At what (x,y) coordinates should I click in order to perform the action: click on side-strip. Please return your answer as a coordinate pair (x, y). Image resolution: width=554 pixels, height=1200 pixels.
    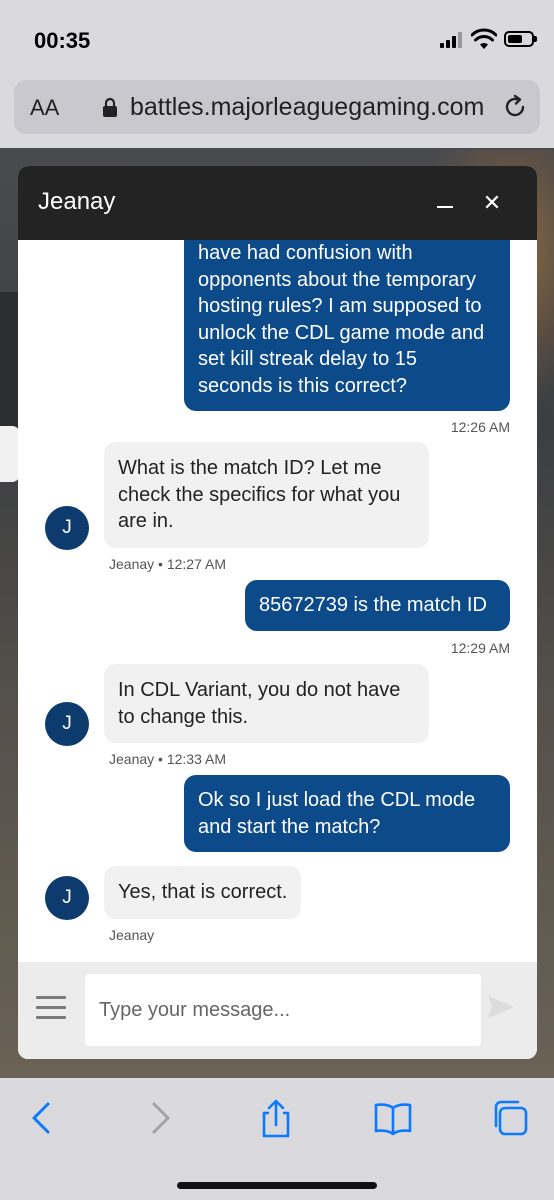
    Looking at the image, I should click on (10, 359).